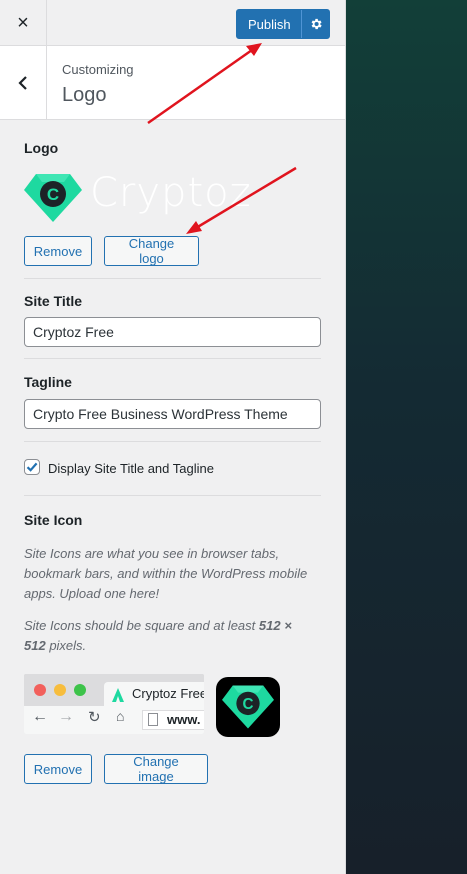 The width and height of the screenshot is (467, 874). I want to click on arrowhead-icon, so click(194, 227).